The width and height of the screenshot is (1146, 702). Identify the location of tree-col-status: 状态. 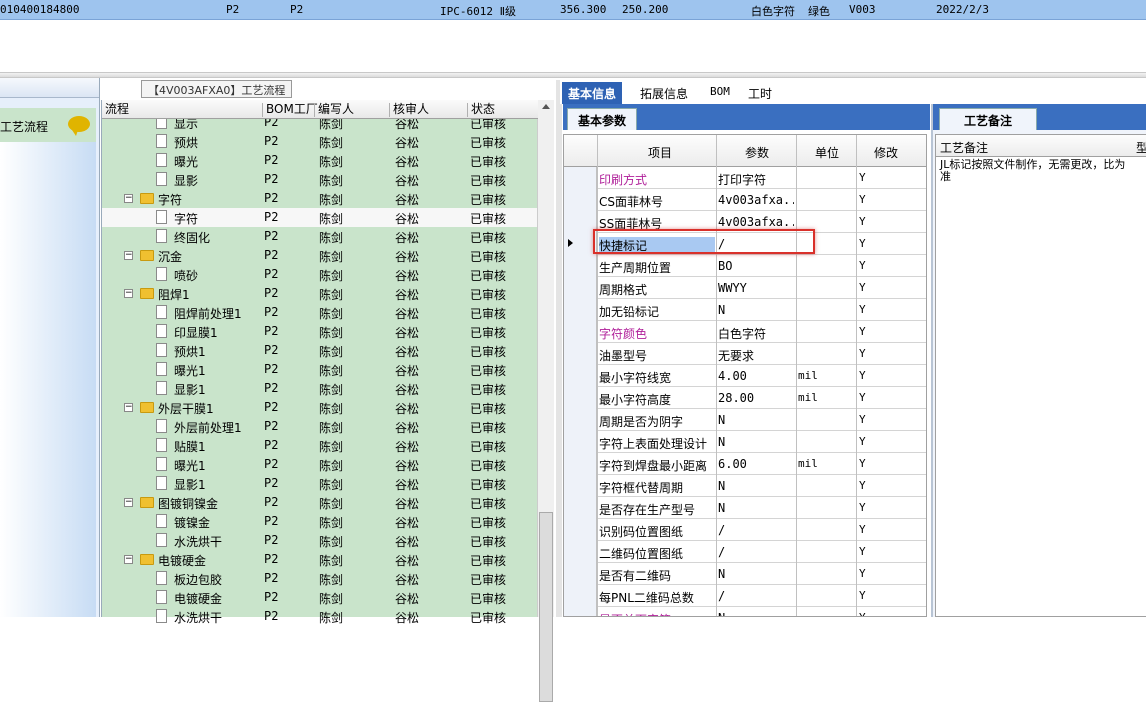
(481, 110).